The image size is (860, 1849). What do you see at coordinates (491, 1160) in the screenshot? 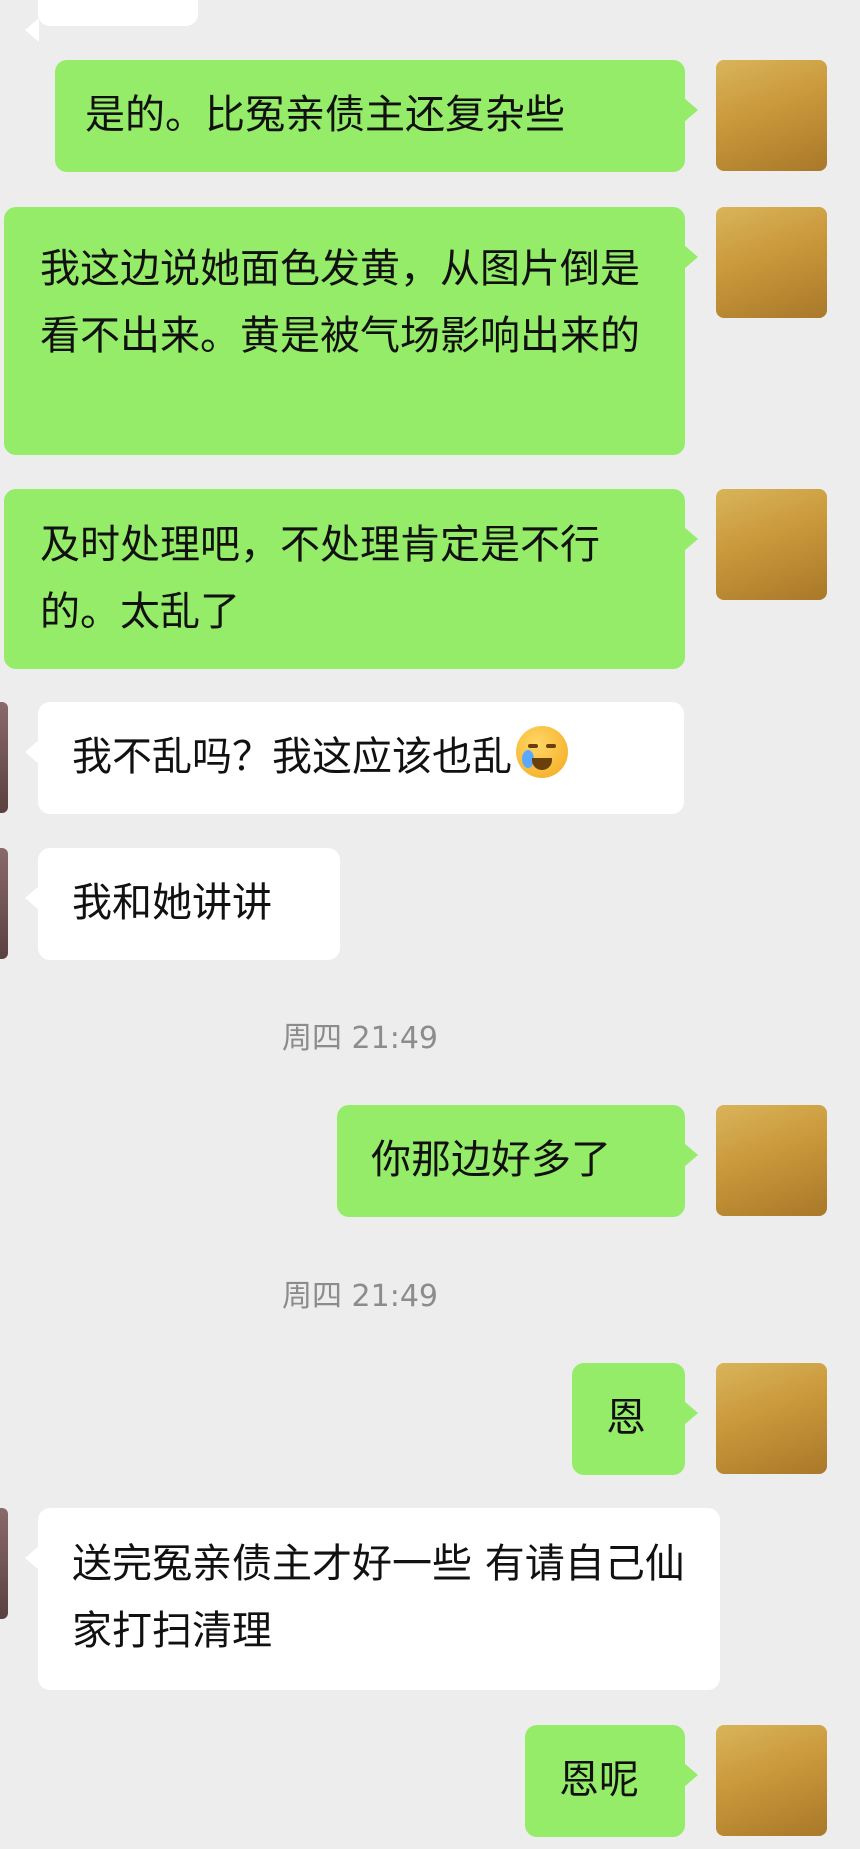
I see `message-text: 你那边好多了` at bounding box center [491, 1160].